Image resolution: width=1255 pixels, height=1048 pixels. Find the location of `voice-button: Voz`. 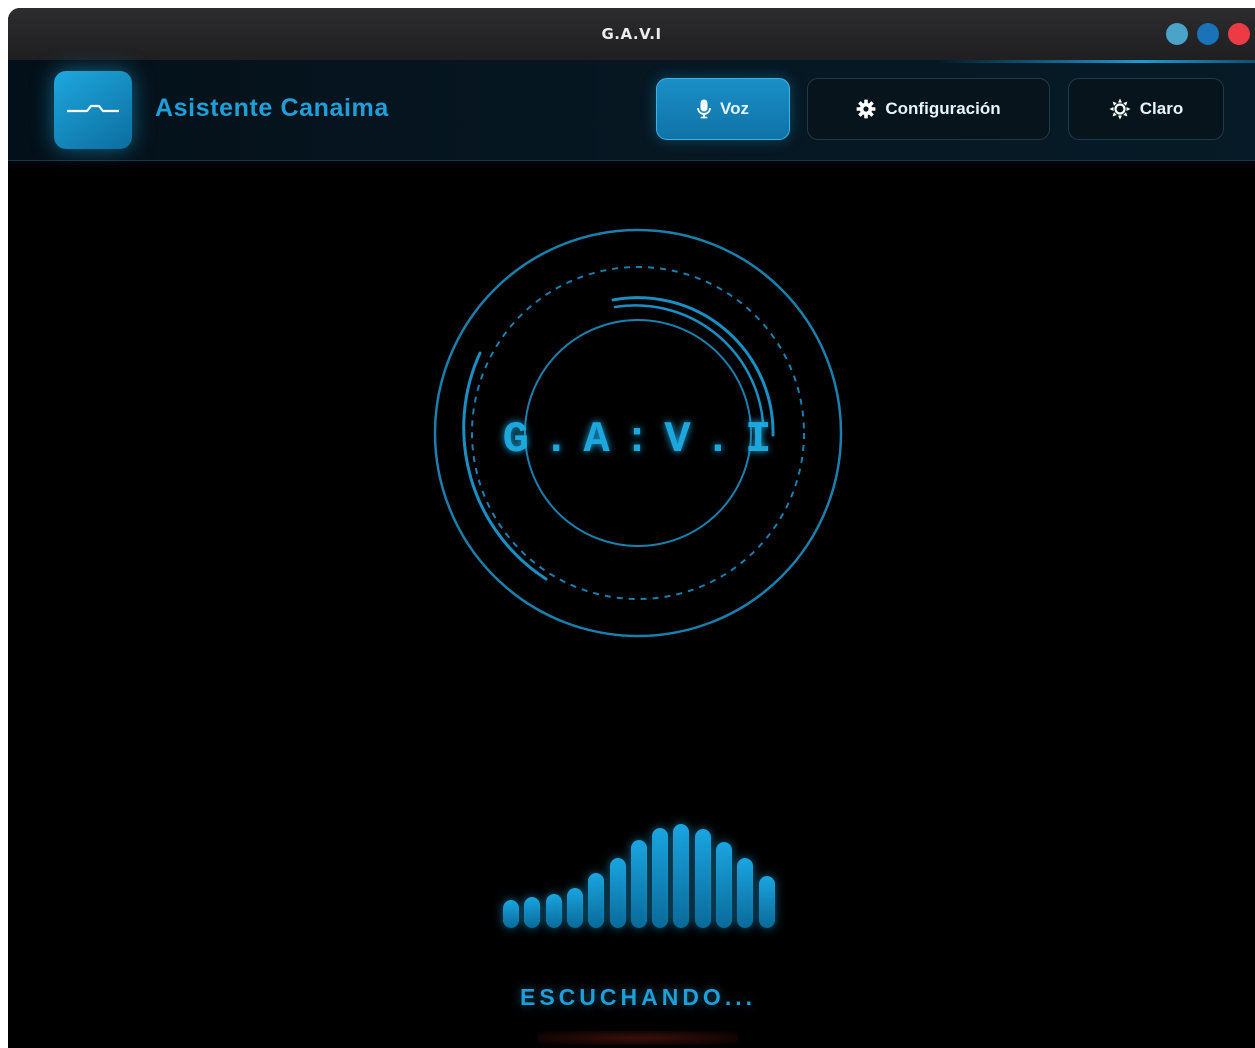

voice-button: Voz is located at coordinates (723, 109).